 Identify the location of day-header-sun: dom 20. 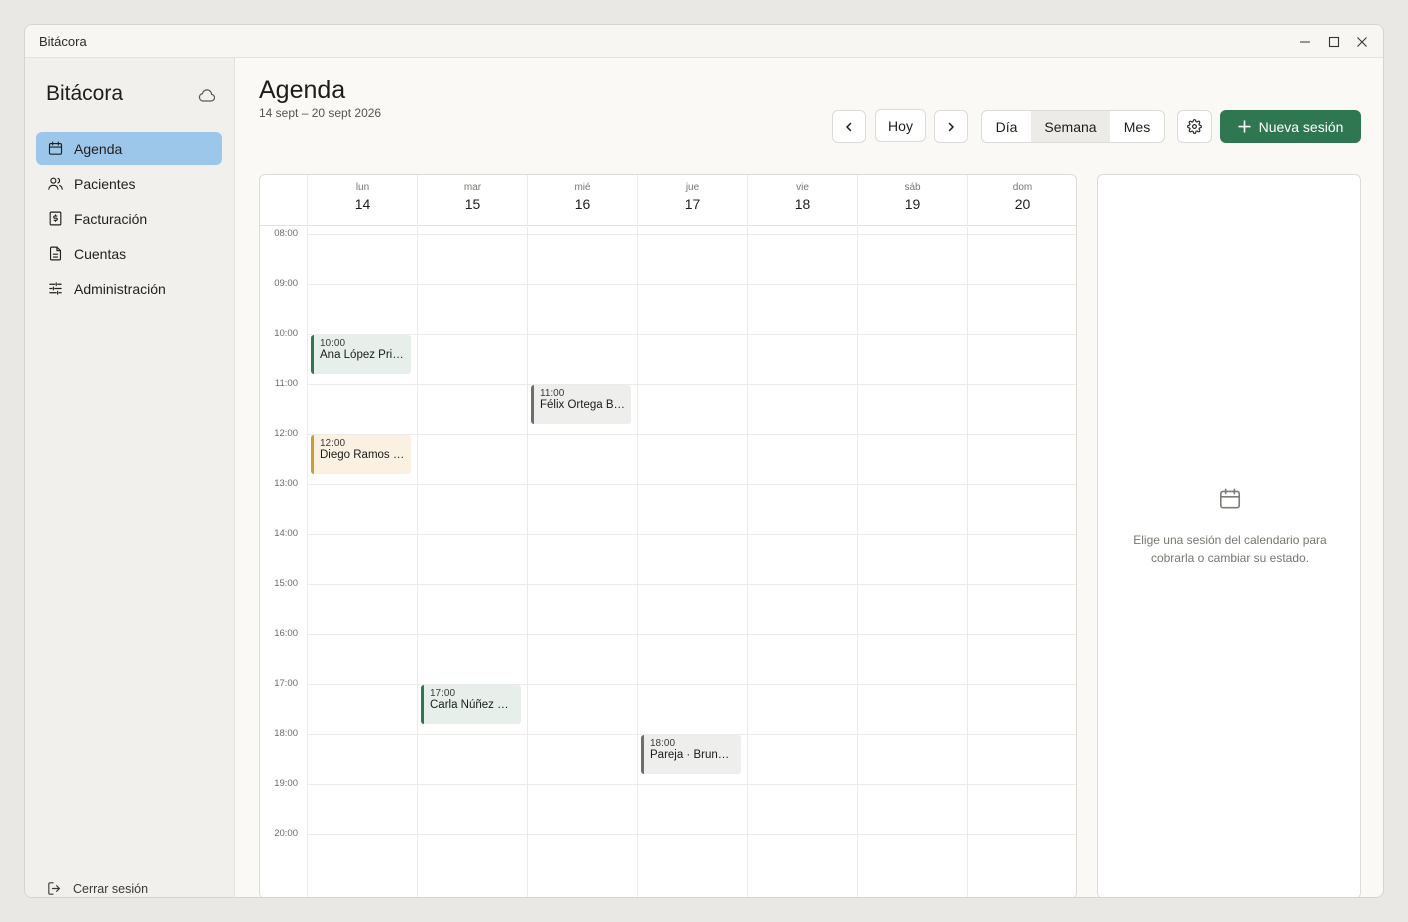
(1021, 200).